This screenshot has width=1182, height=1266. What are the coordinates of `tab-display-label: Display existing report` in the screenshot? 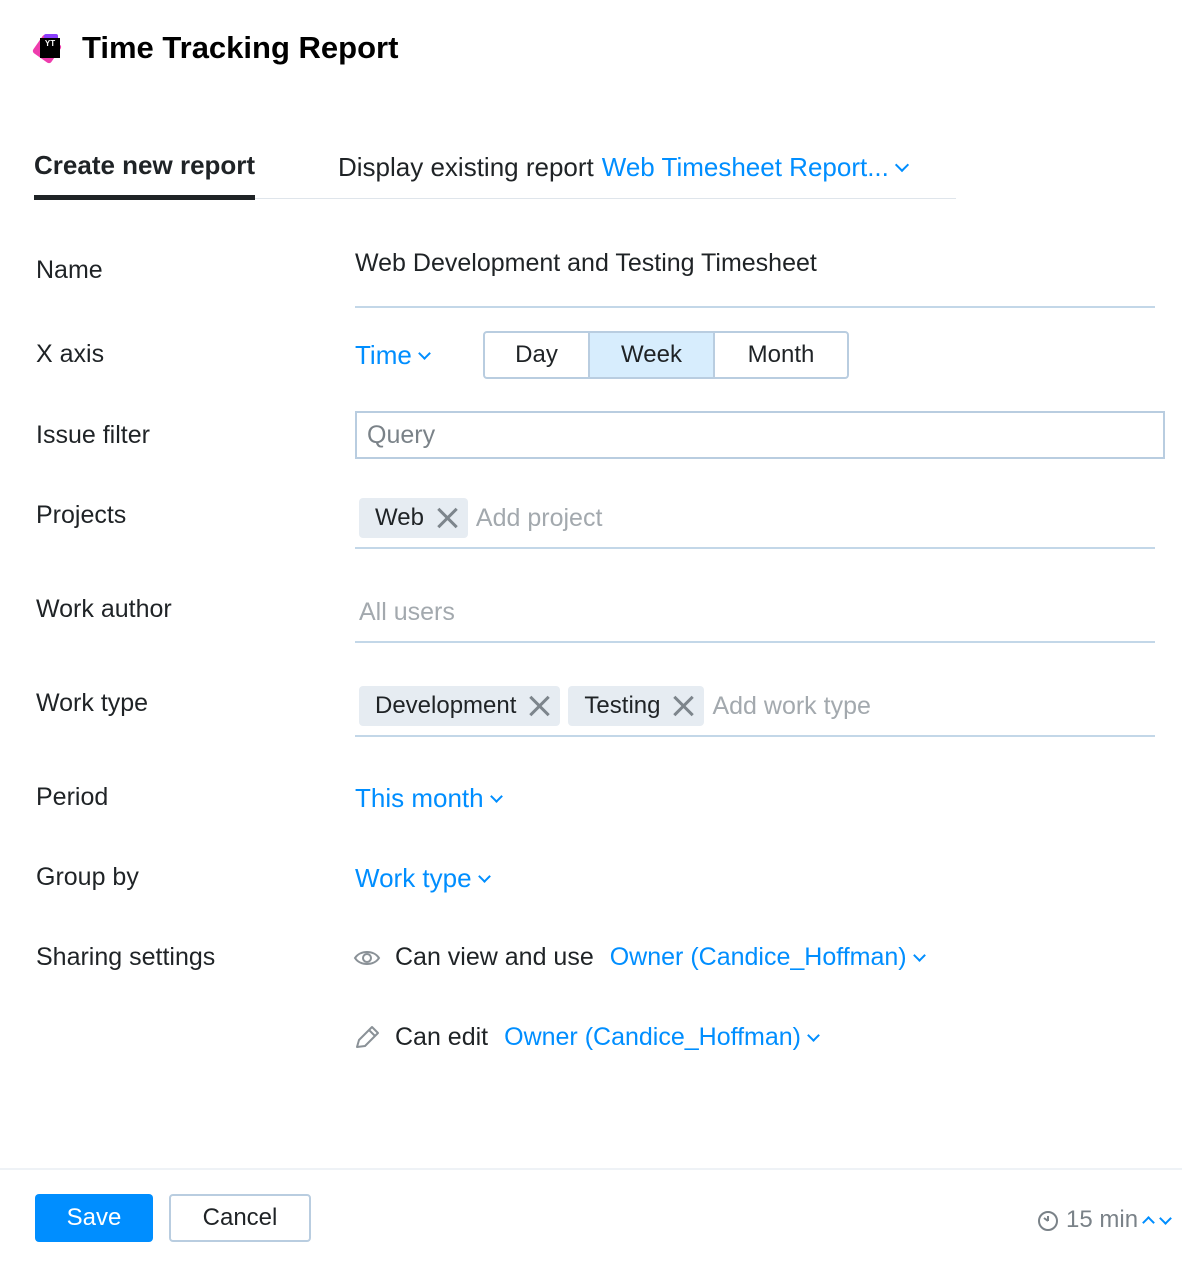 It's located at (466, 167).